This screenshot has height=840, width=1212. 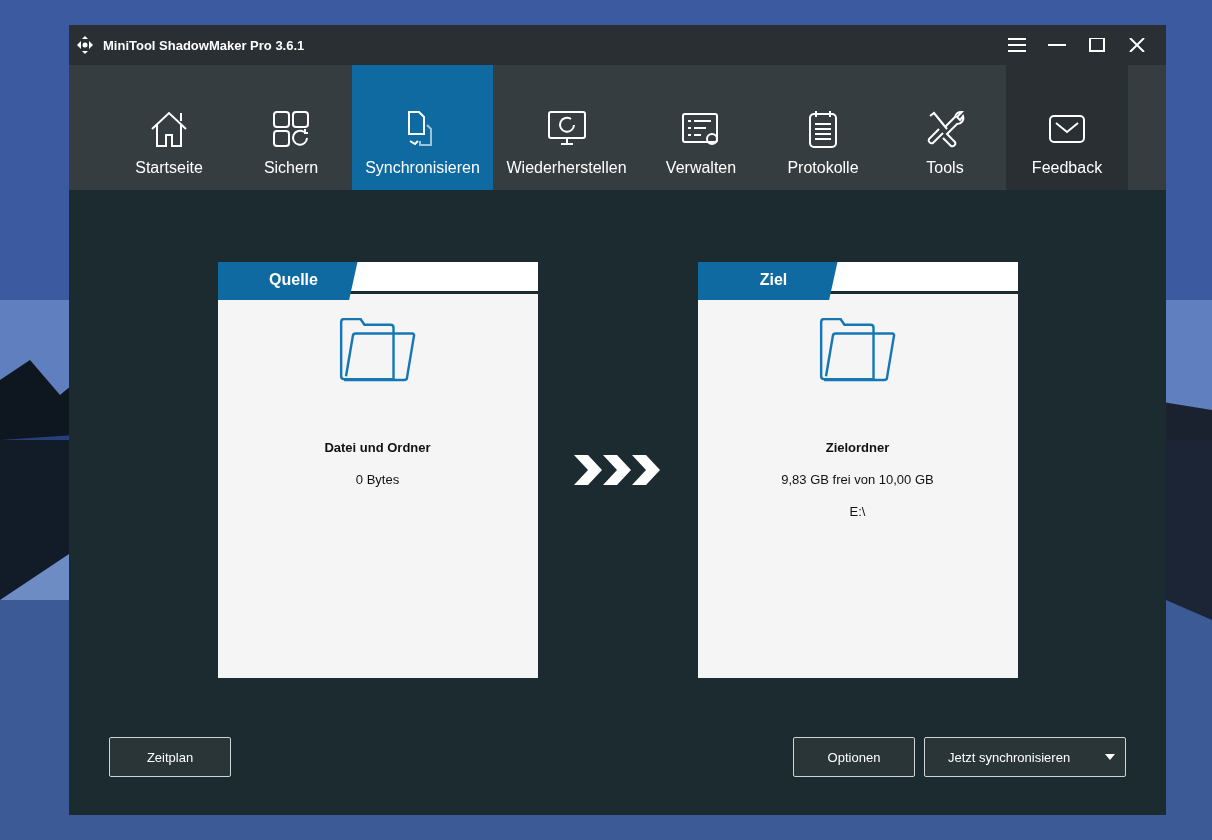 What do you see at coordinates (566, 127) in the screenshot?
I see `nav-tab: Wiederherstellen` at bounding box center [566, 127].